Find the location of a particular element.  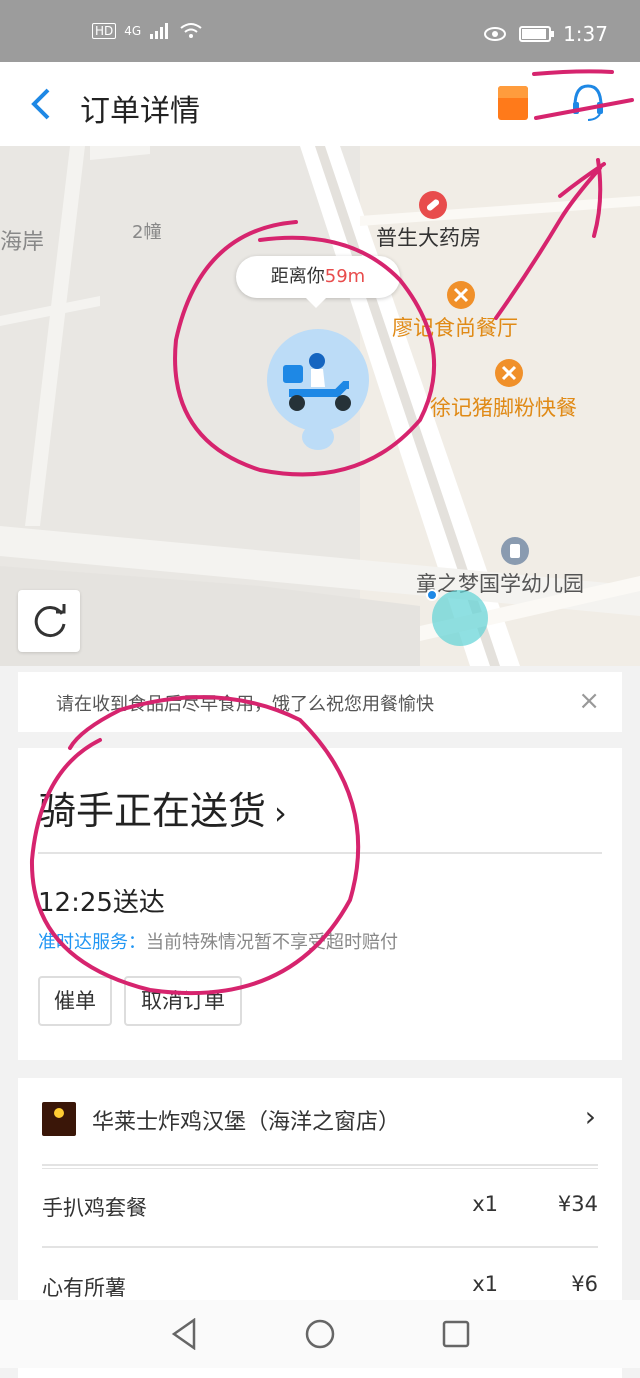

home-key-icon is located at coordinates (320, 1334).